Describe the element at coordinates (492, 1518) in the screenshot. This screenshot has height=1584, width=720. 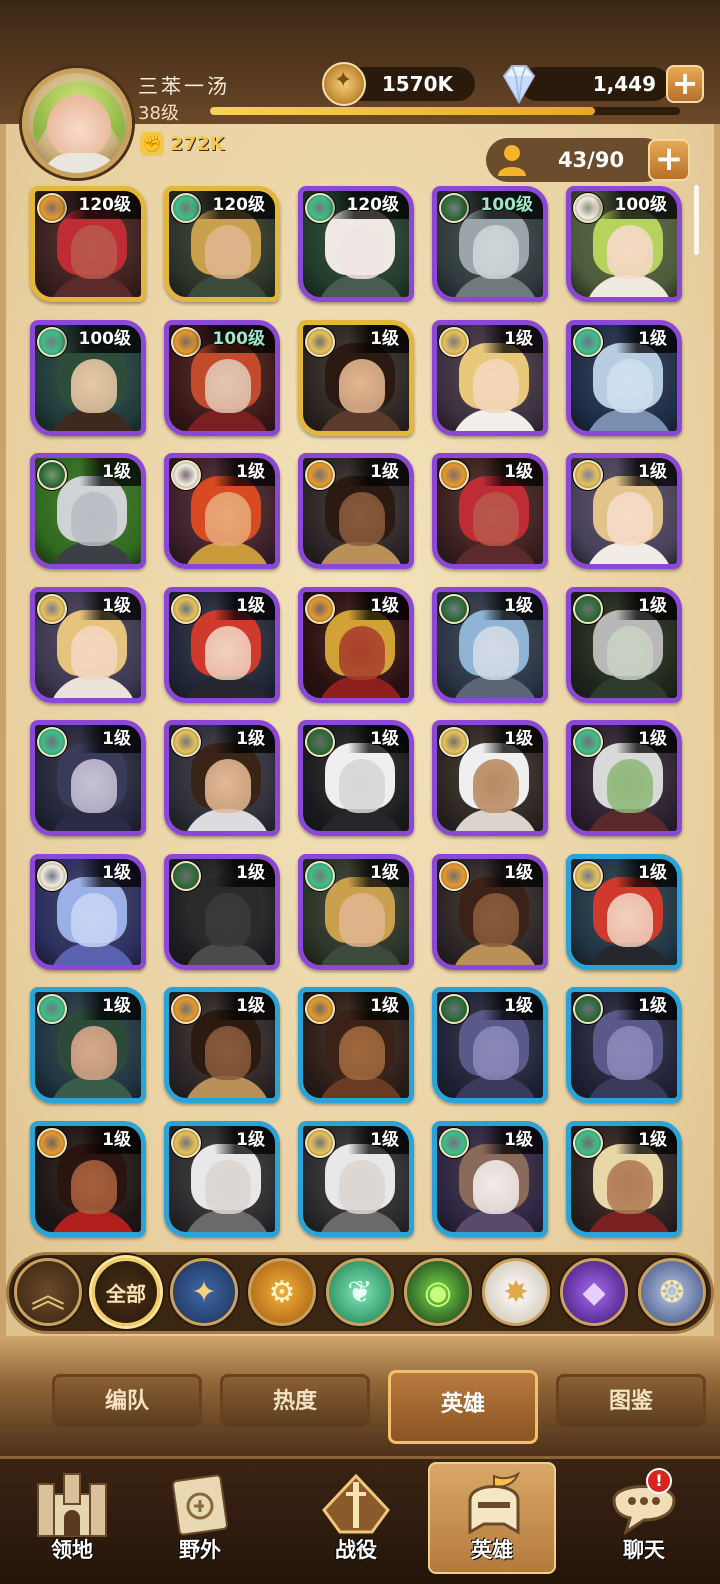
I see `nav-heroes: 英雄` at that location.